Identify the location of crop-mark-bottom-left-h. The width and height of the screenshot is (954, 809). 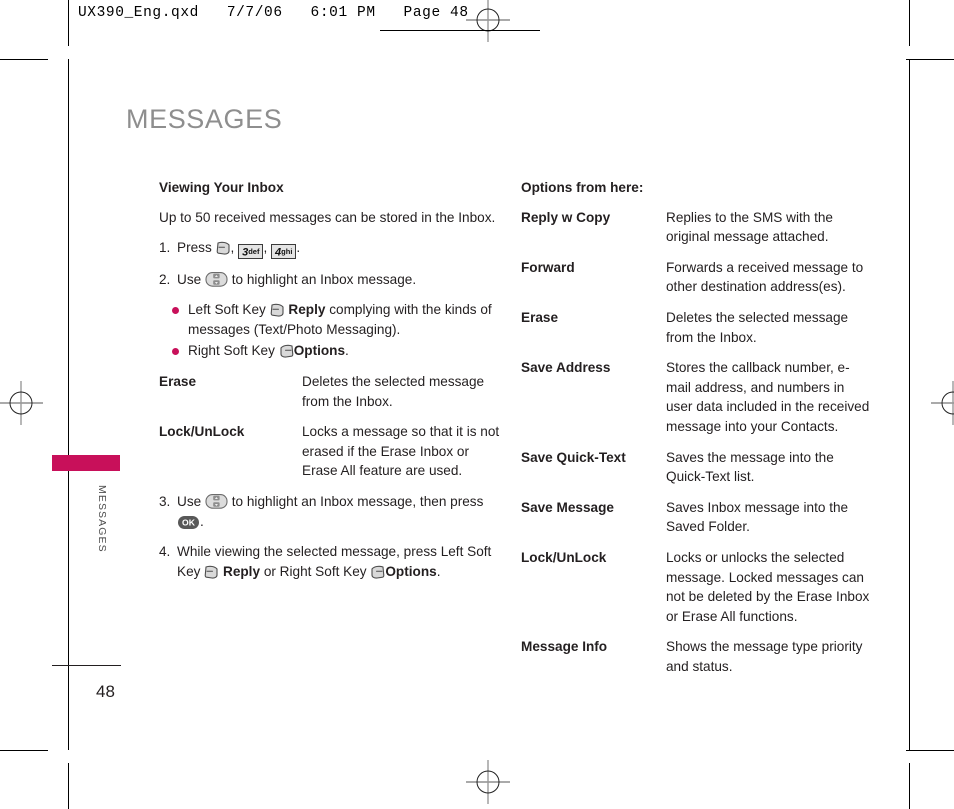
(24, 750).